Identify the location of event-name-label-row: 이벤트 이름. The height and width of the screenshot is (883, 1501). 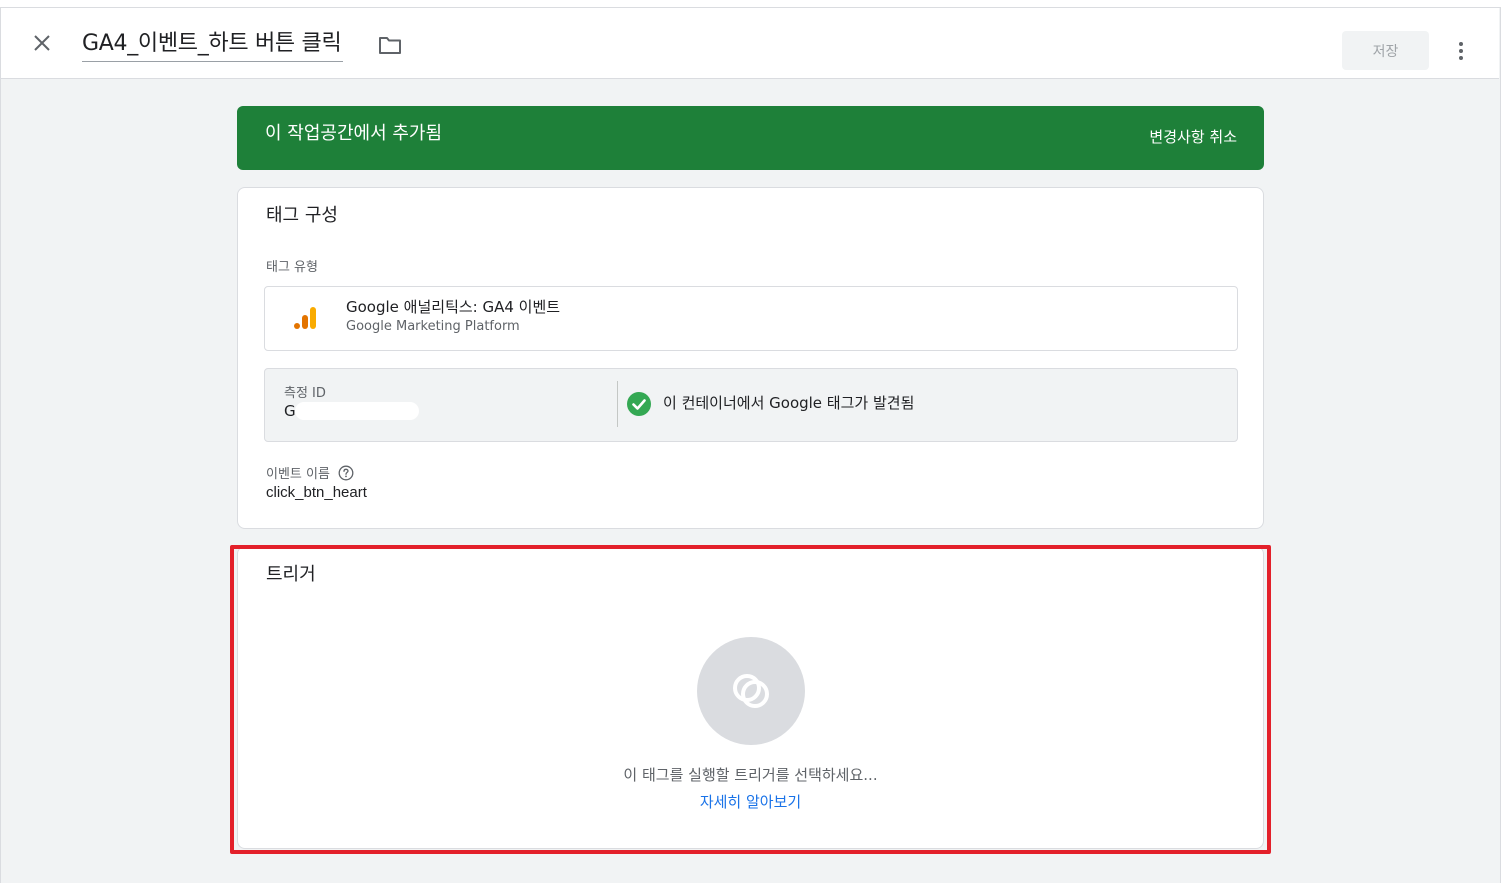
(310, 472).